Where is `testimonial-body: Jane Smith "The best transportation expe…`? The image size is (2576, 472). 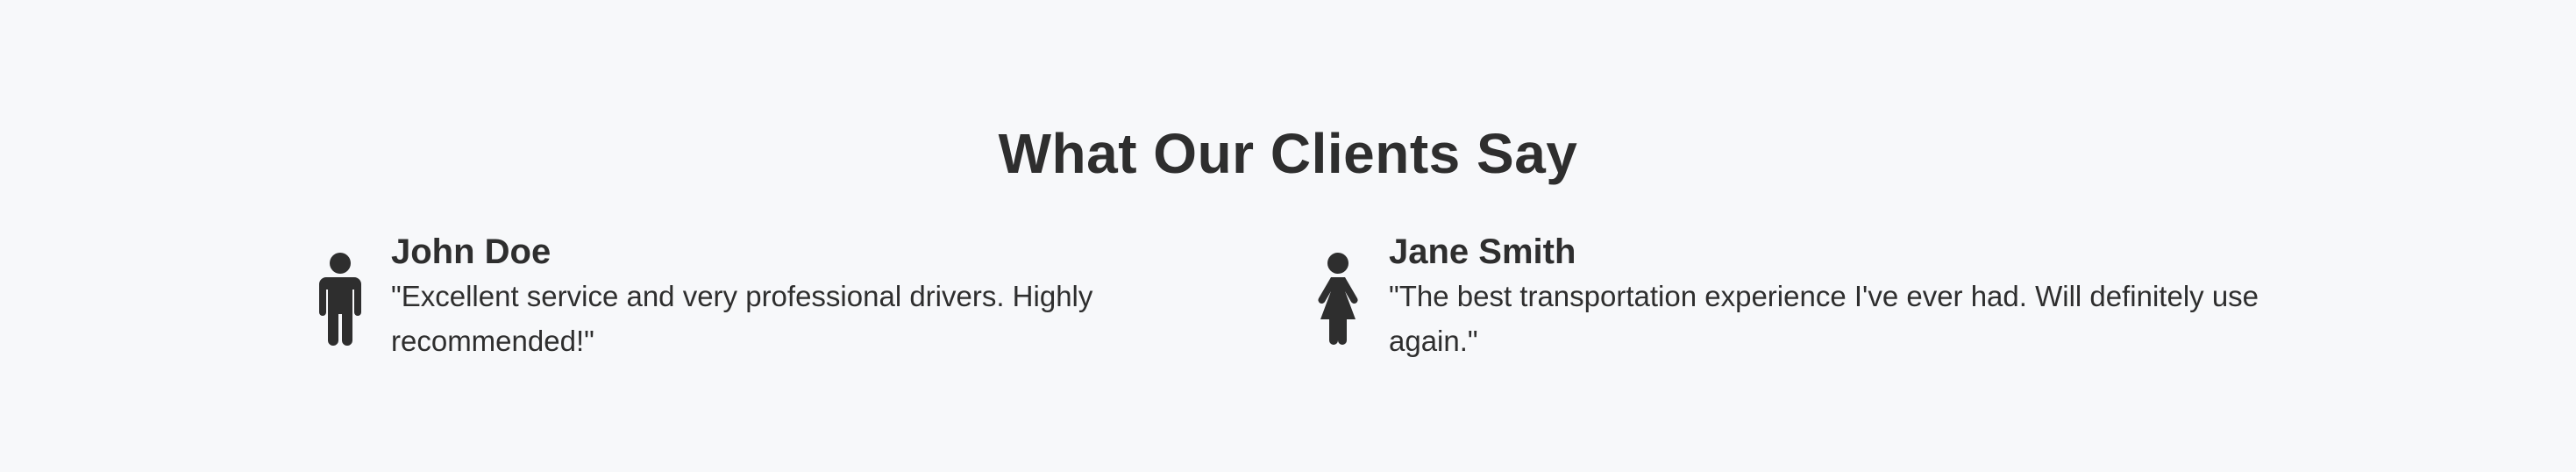 testimonial-body: Jane Smith "The best transportation expe… is located at coordinates (1827, 296).